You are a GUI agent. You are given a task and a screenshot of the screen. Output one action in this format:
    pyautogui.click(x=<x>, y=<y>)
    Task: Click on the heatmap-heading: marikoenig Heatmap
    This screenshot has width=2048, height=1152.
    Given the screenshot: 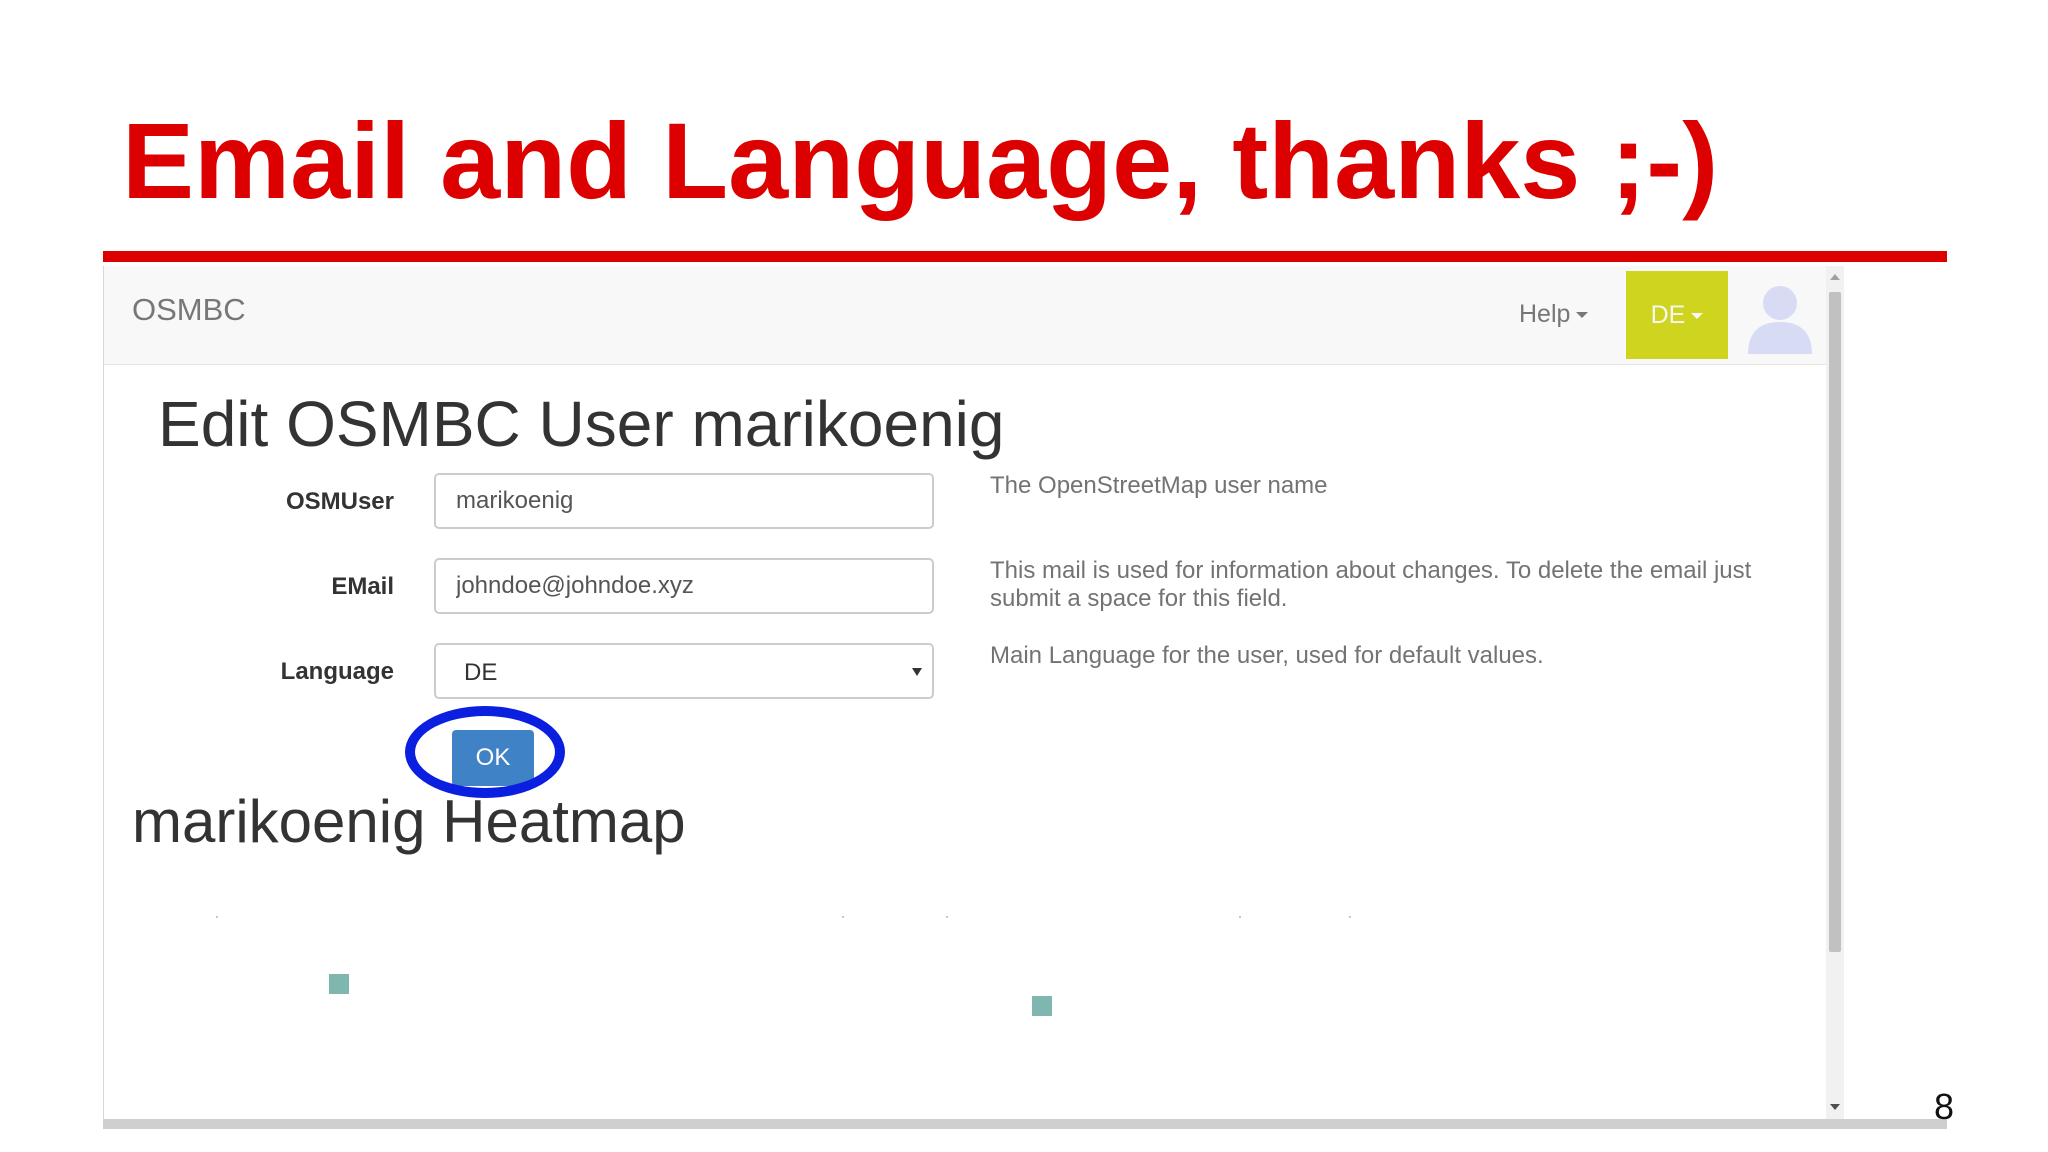 What is the action you would take?
    pyautogui.click(x=409, y=821)
    